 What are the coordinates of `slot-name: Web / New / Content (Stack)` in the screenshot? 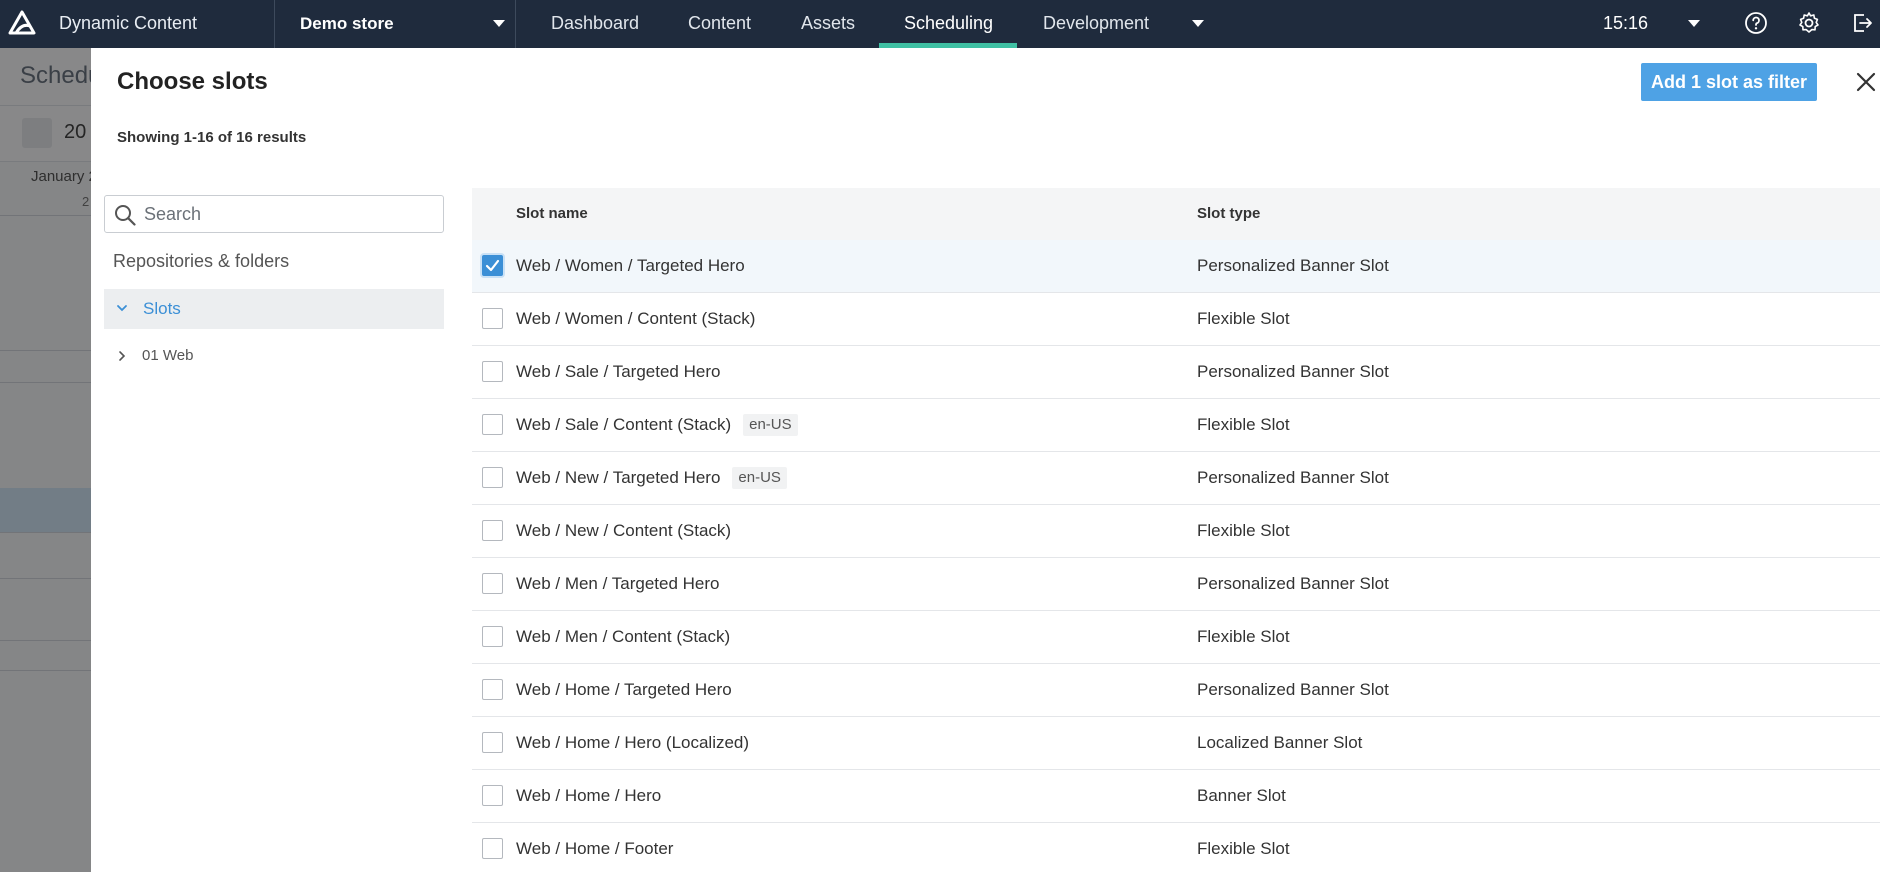 It's located at (624, 530).